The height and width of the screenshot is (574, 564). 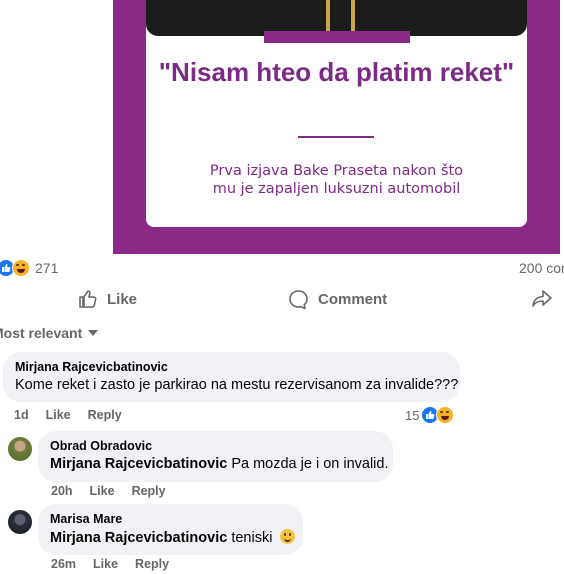 I want to click on comment-time: 1d, so click(x=21, y=415).